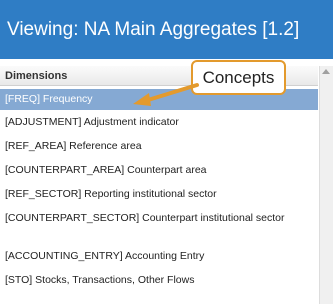 The height and width of the screenshot is (304, 333). What do you see at coordinates (166, 94) in the screenshot?
I see `callout-arrow-icon` at bounding box center [166, 94].